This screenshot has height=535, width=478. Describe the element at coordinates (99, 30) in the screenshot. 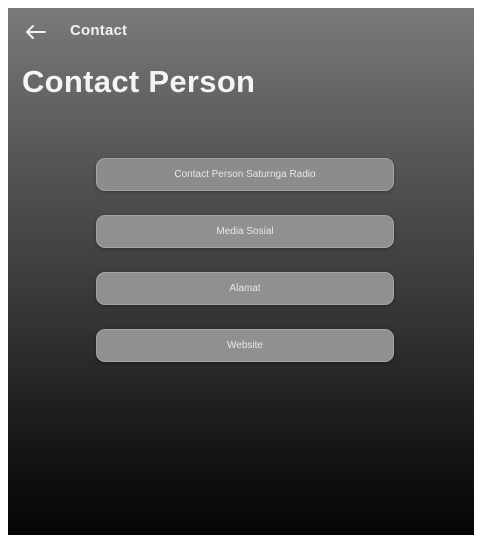

I see `app-bar-title: Contact` at that location.